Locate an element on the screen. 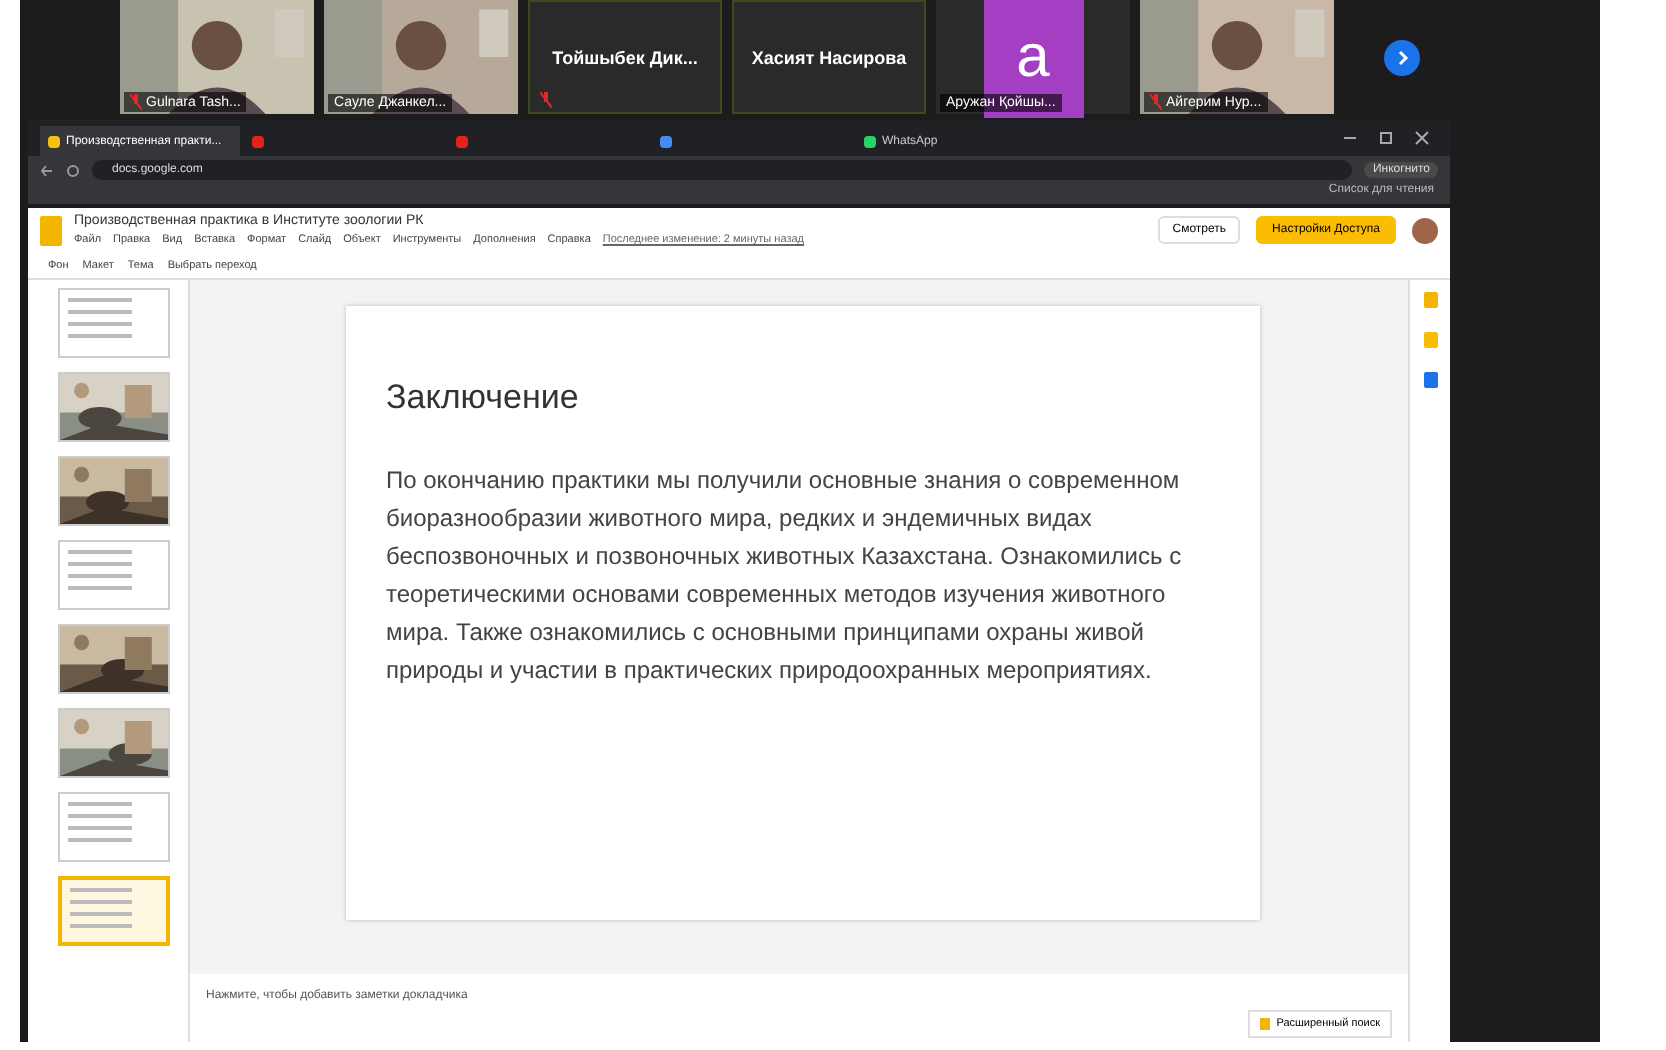 This screenshot has width=1666, height=1050. chevron-right-icon is located at coordinates (1402, 57).